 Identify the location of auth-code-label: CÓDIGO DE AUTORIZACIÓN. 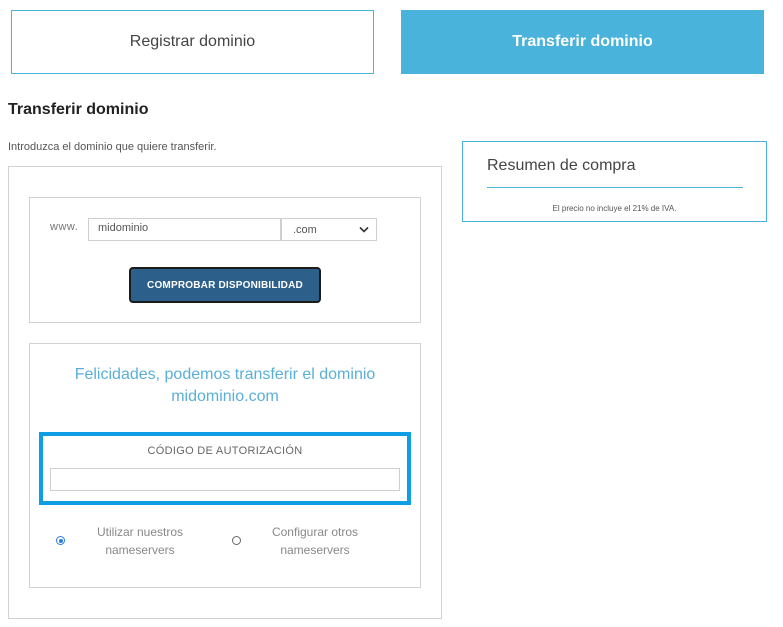
(225, 451).